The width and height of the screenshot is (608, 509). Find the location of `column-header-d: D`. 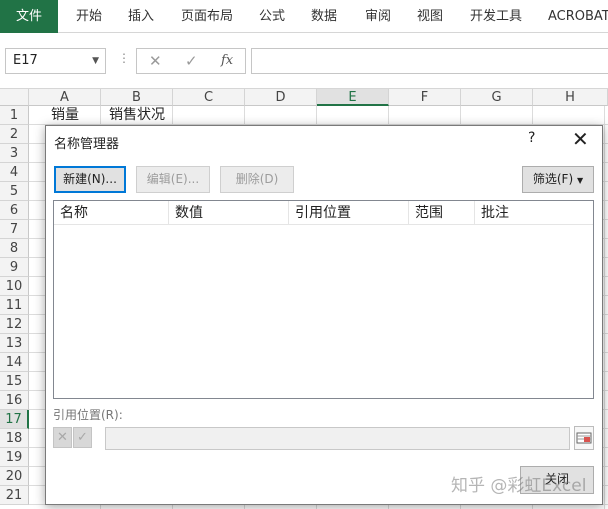

column-header-d: D is located at coordinates (281, 97).